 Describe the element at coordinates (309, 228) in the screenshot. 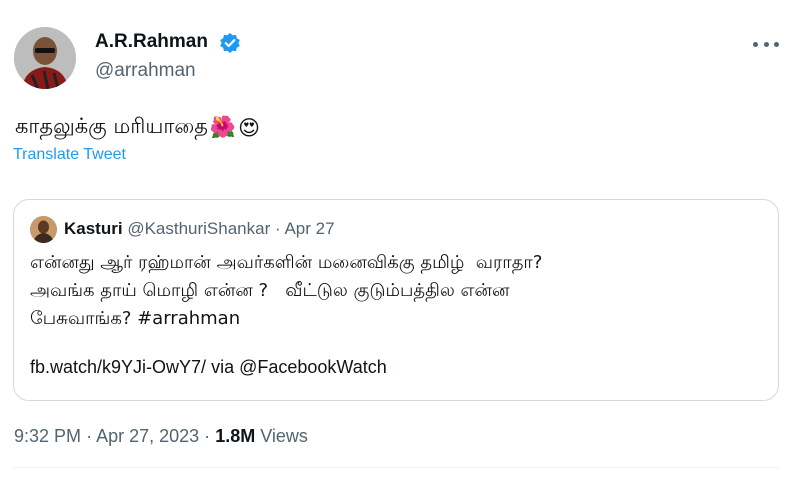

I see `quote-date: Apr 27` at that location.